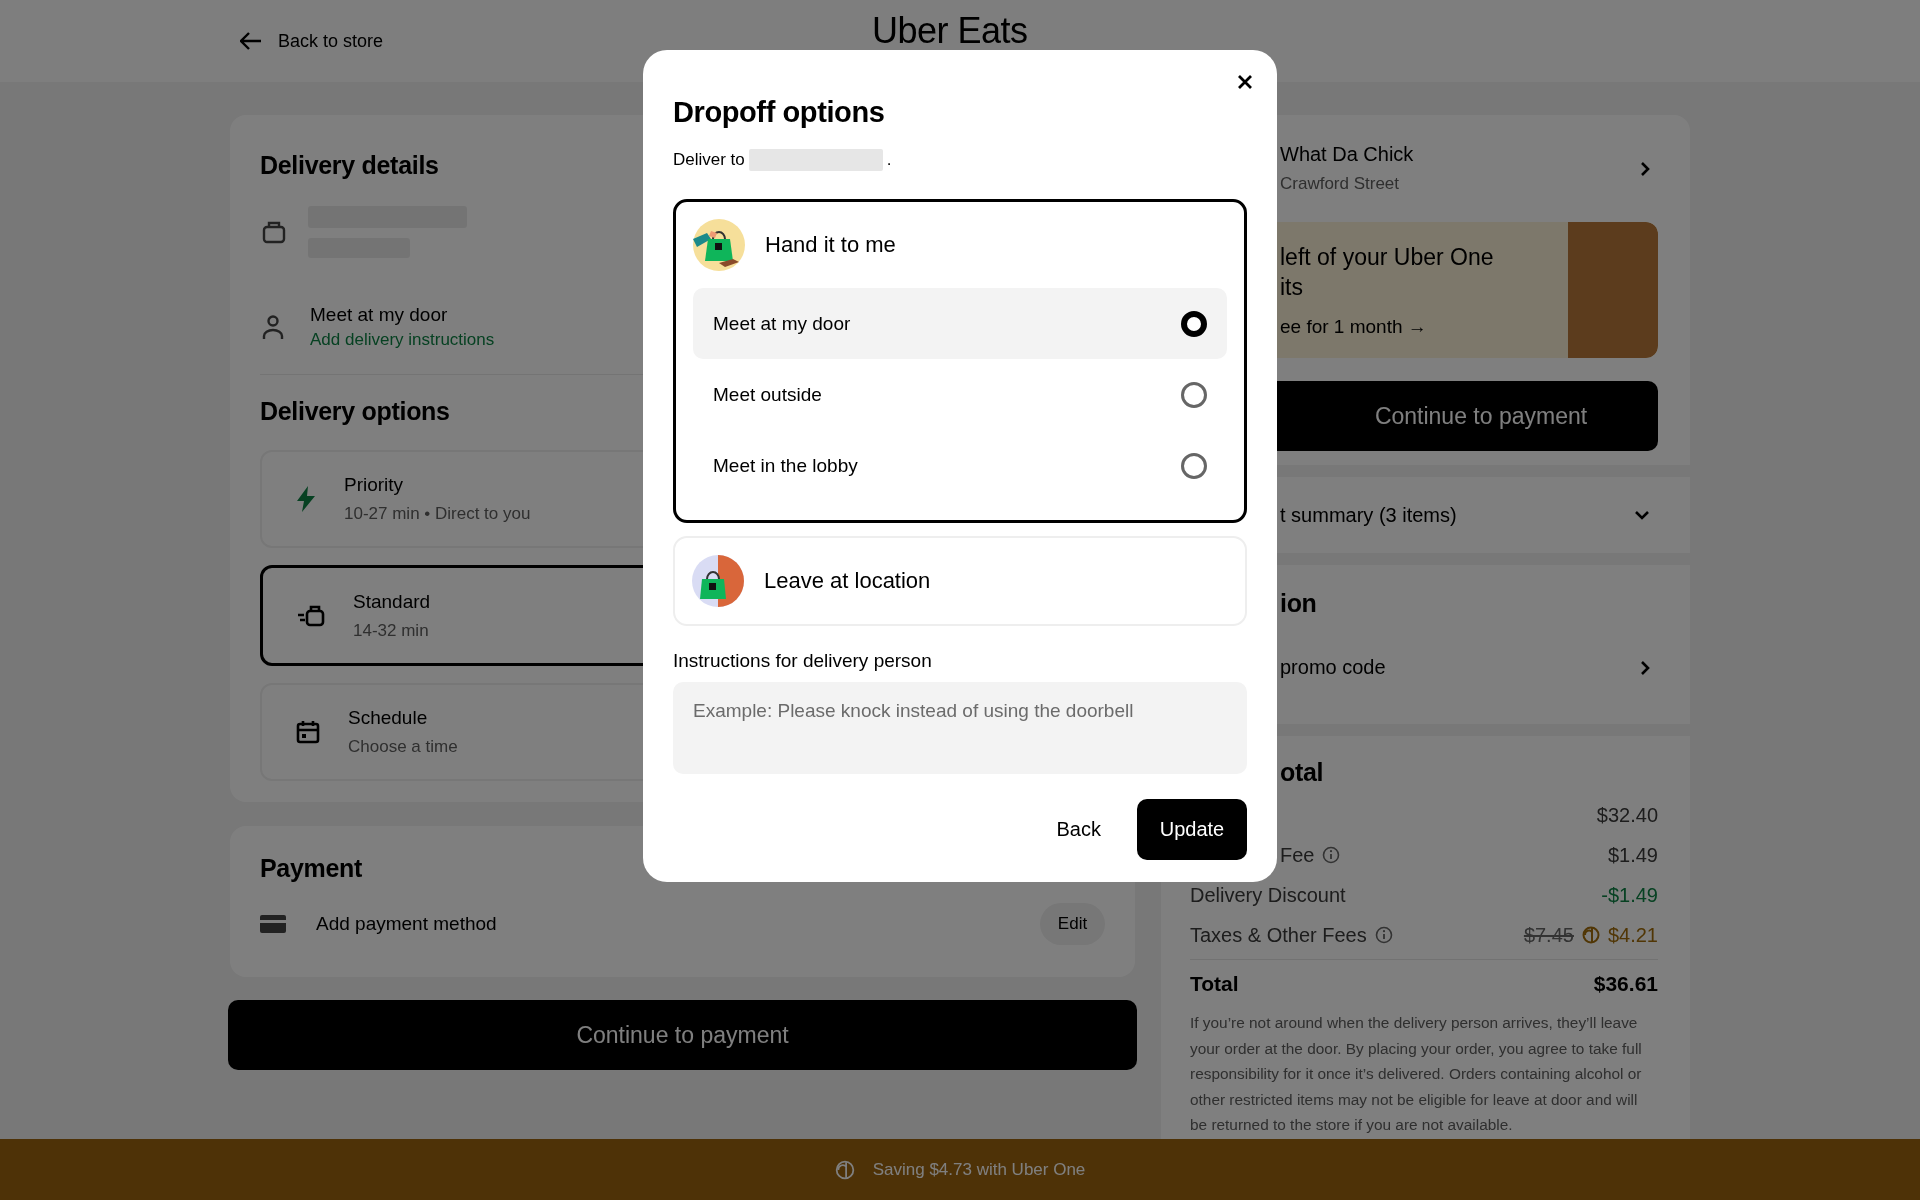 The image size is (1920, 1200). Describe the element at coordinates (379, 315) in the screenshot. I see `dropoff-title: Meet at my door` at that location.